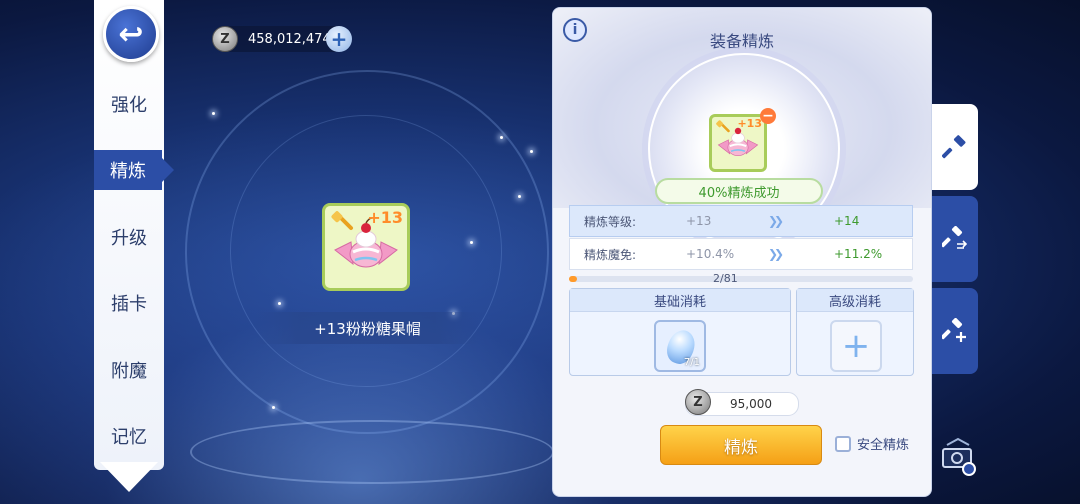 The height and width of the screenshot is (504, 1080). Describe the element at coordinates (855, 300) in the screenshot. I see `advanced-cost-title: 高级消耗` at that location.